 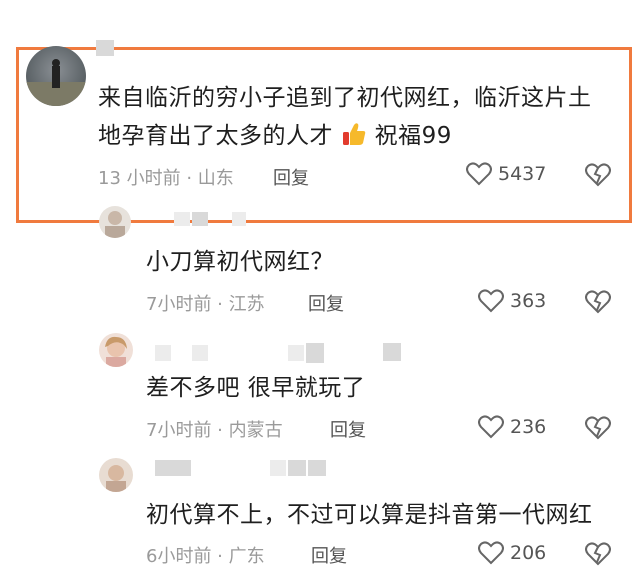 What do you see at coordinates (522, 174) in the screenshot?
I see `like-count: 5437` at bounding box center [522, 174].